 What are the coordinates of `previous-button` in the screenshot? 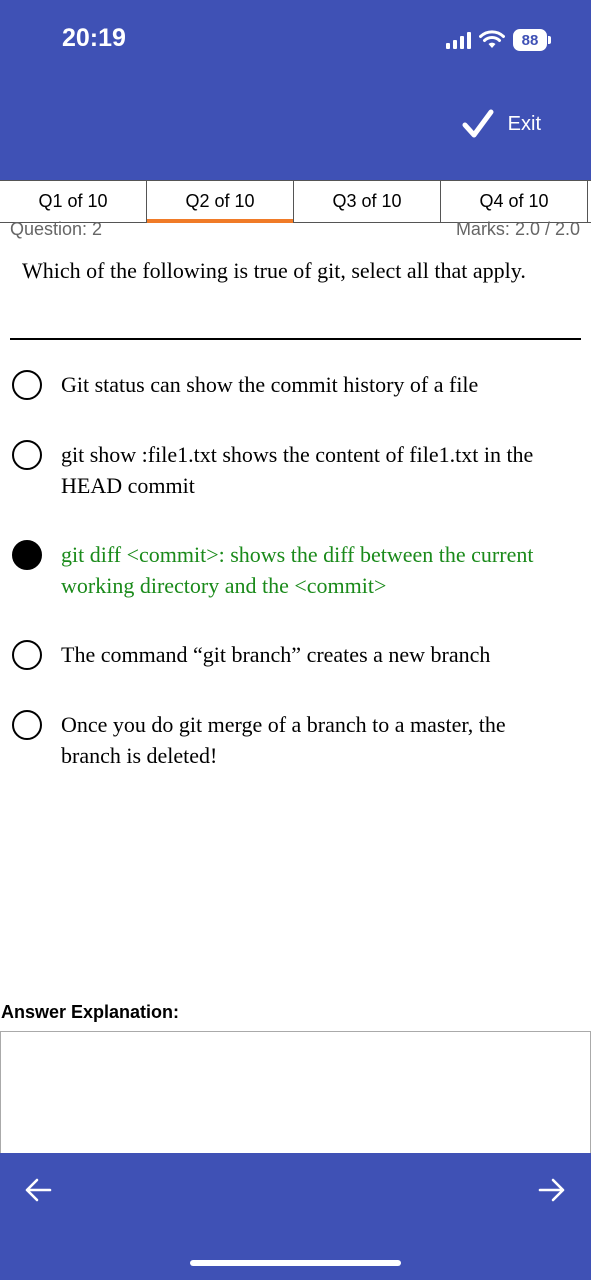 It's located at (38, 1190).